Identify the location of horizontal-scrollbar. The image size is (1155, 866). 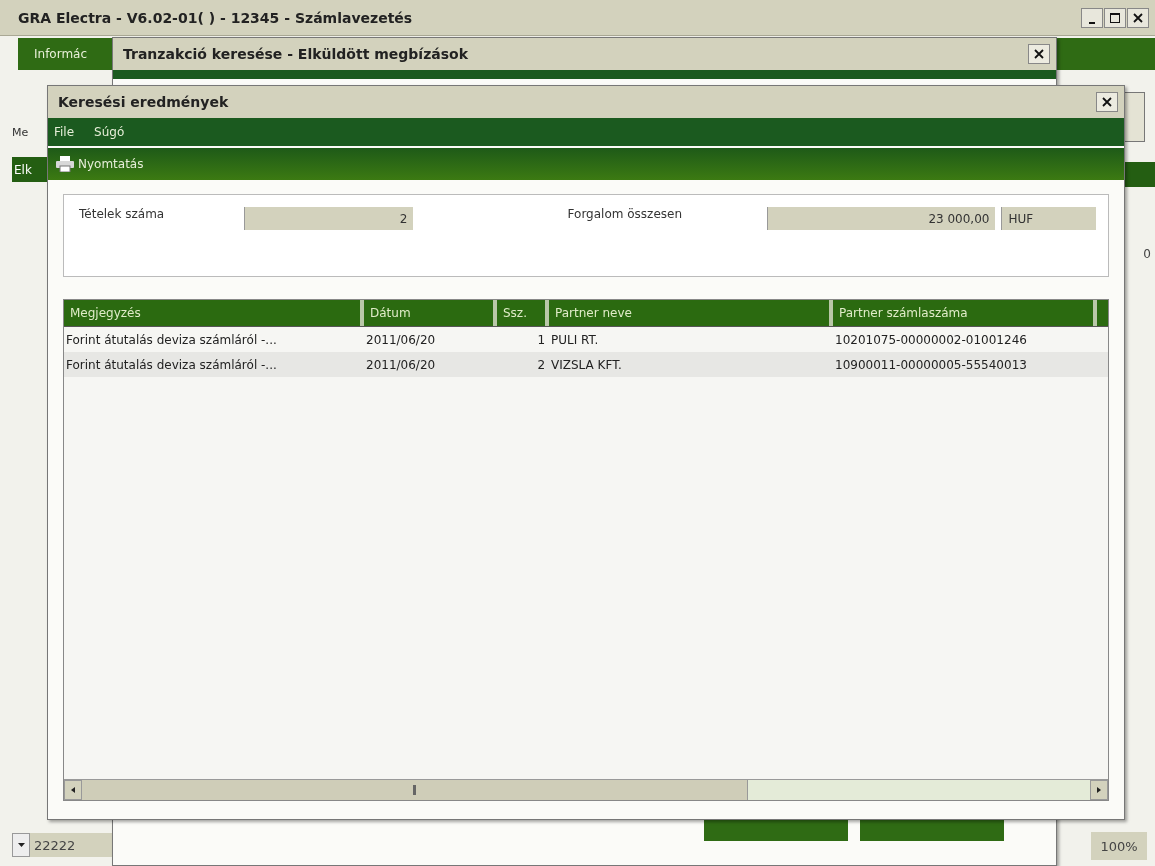
(586, 789).